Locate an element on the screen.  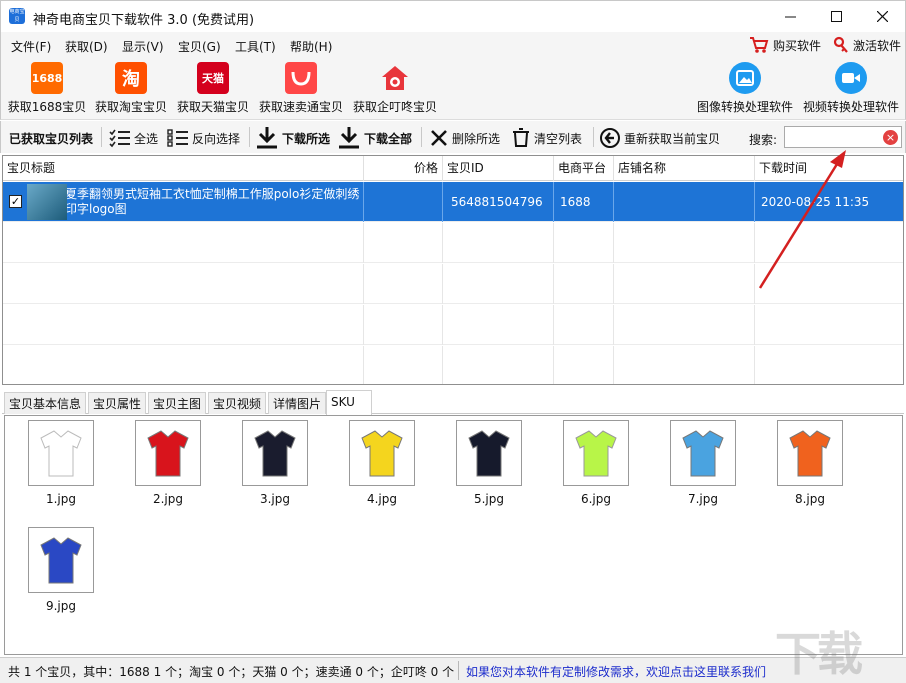
watermark-logo: 下载吧 is located at coordinates (819, 654).